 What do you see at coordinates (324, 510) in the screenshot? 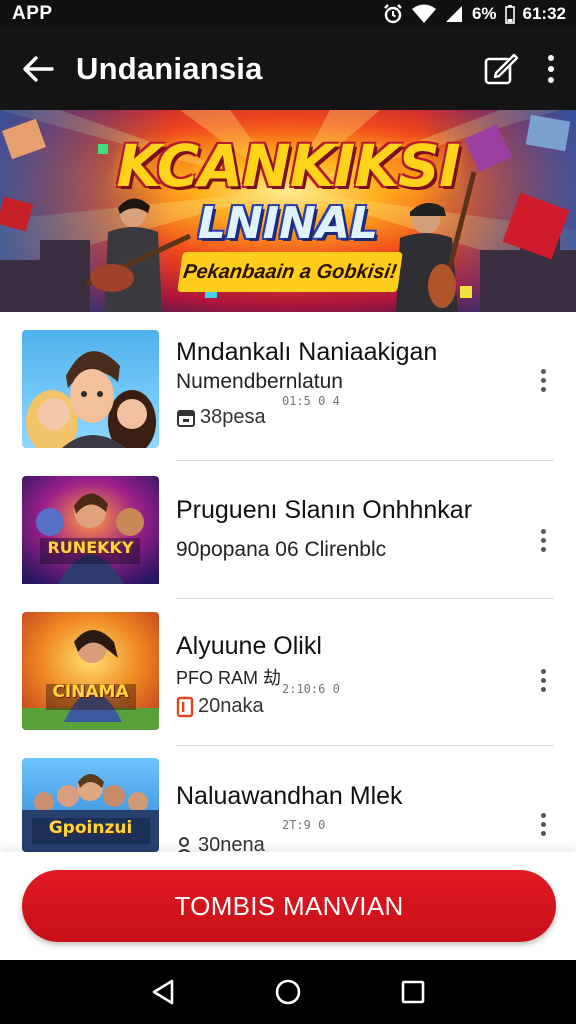
I see `item-title: Pruguenı Slanın Onhhnkar` at bounding box center [324, 510].